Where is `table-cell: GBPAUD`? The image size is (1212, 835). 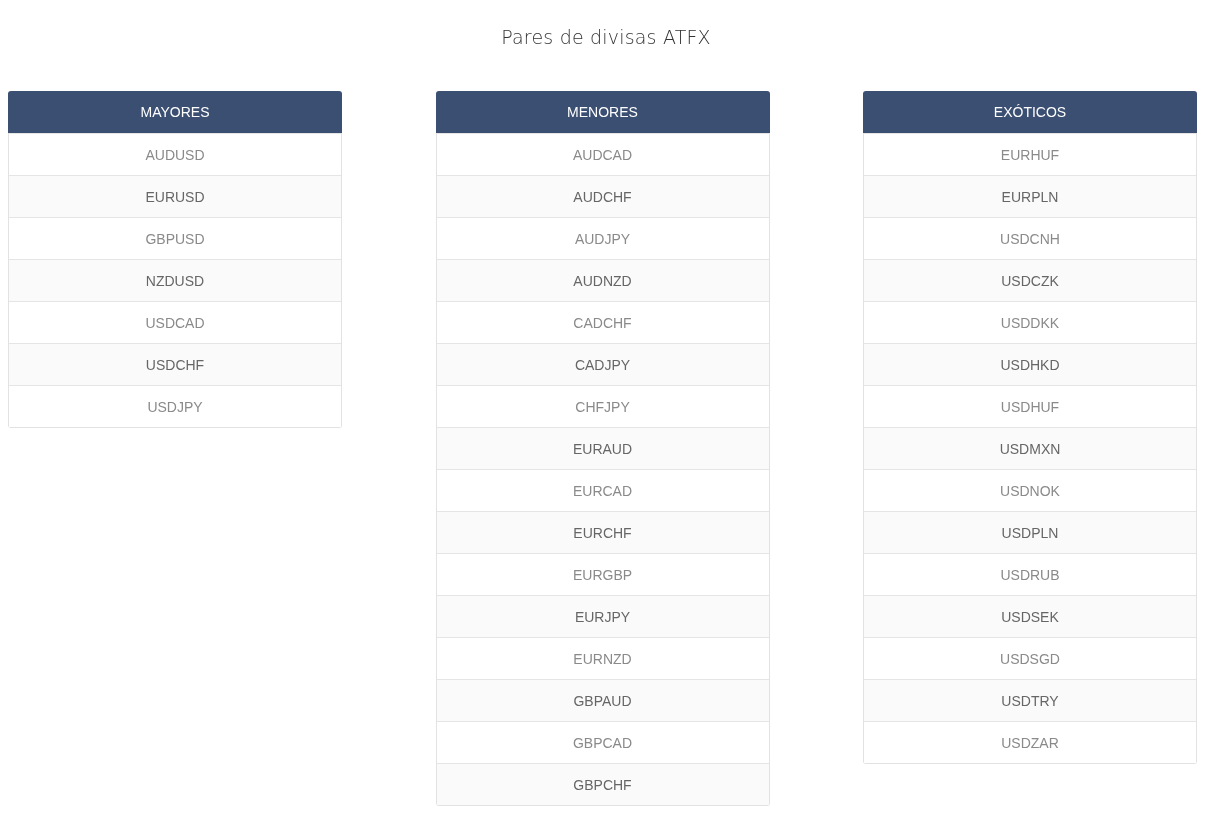 table-cell: GBPAUD is located at coordinates (602, 700).